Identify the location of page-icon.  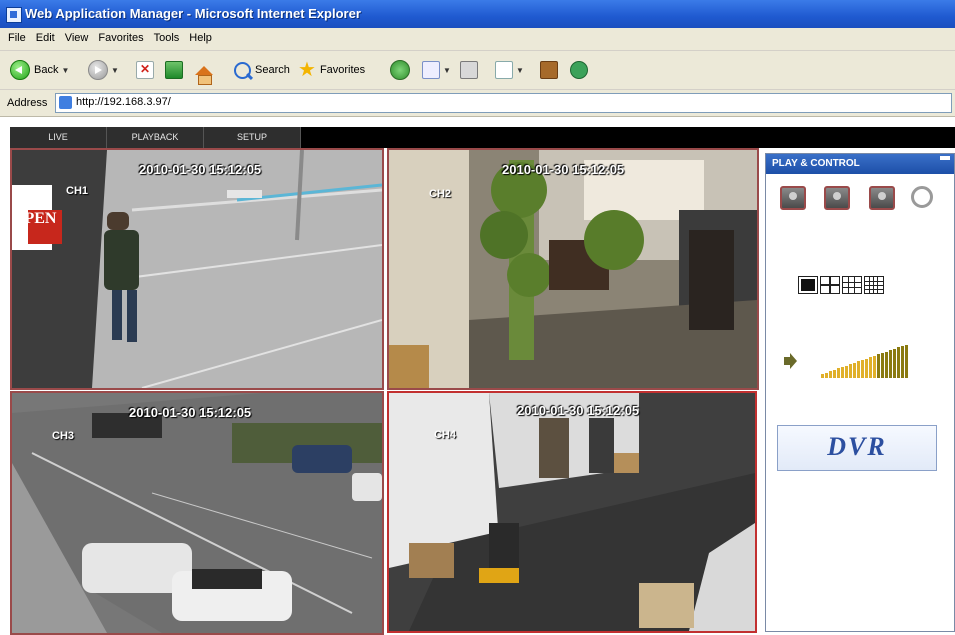
(65, 102).